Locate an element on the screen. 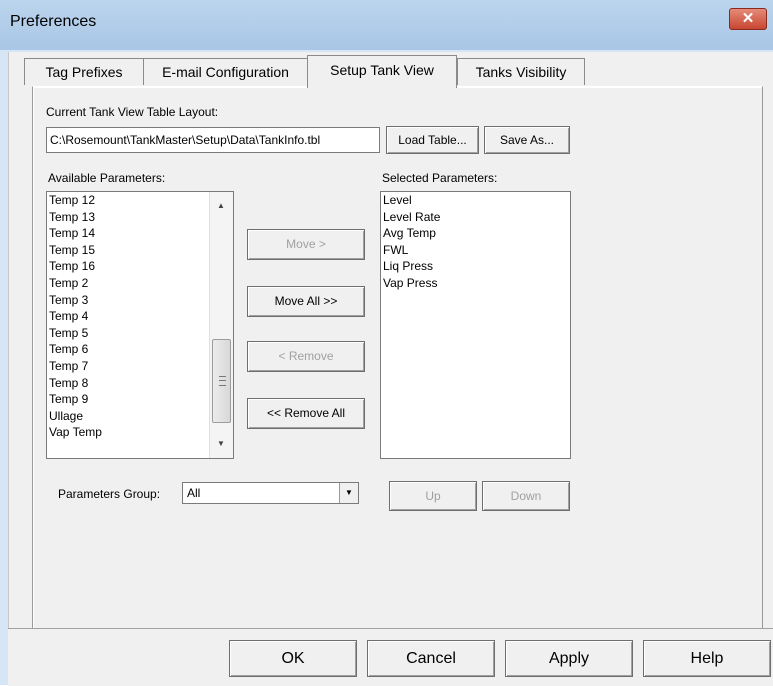 The image size is (773, 686). close-icon: ✕ is located at coordinates (748, 18).